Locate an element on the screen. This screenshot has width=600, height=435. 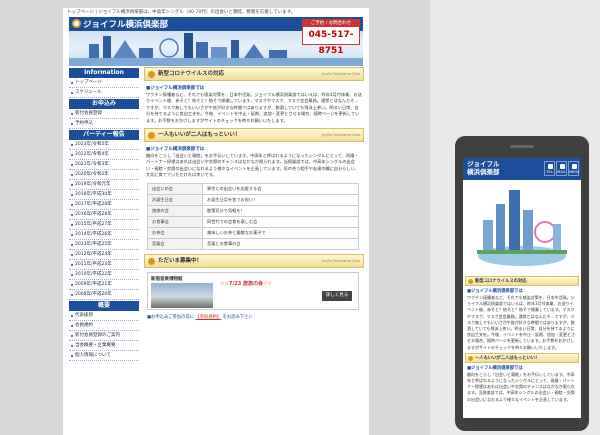
sidebar-item-2018: 2018年/平成30年 is located at coordinates (104, 195).